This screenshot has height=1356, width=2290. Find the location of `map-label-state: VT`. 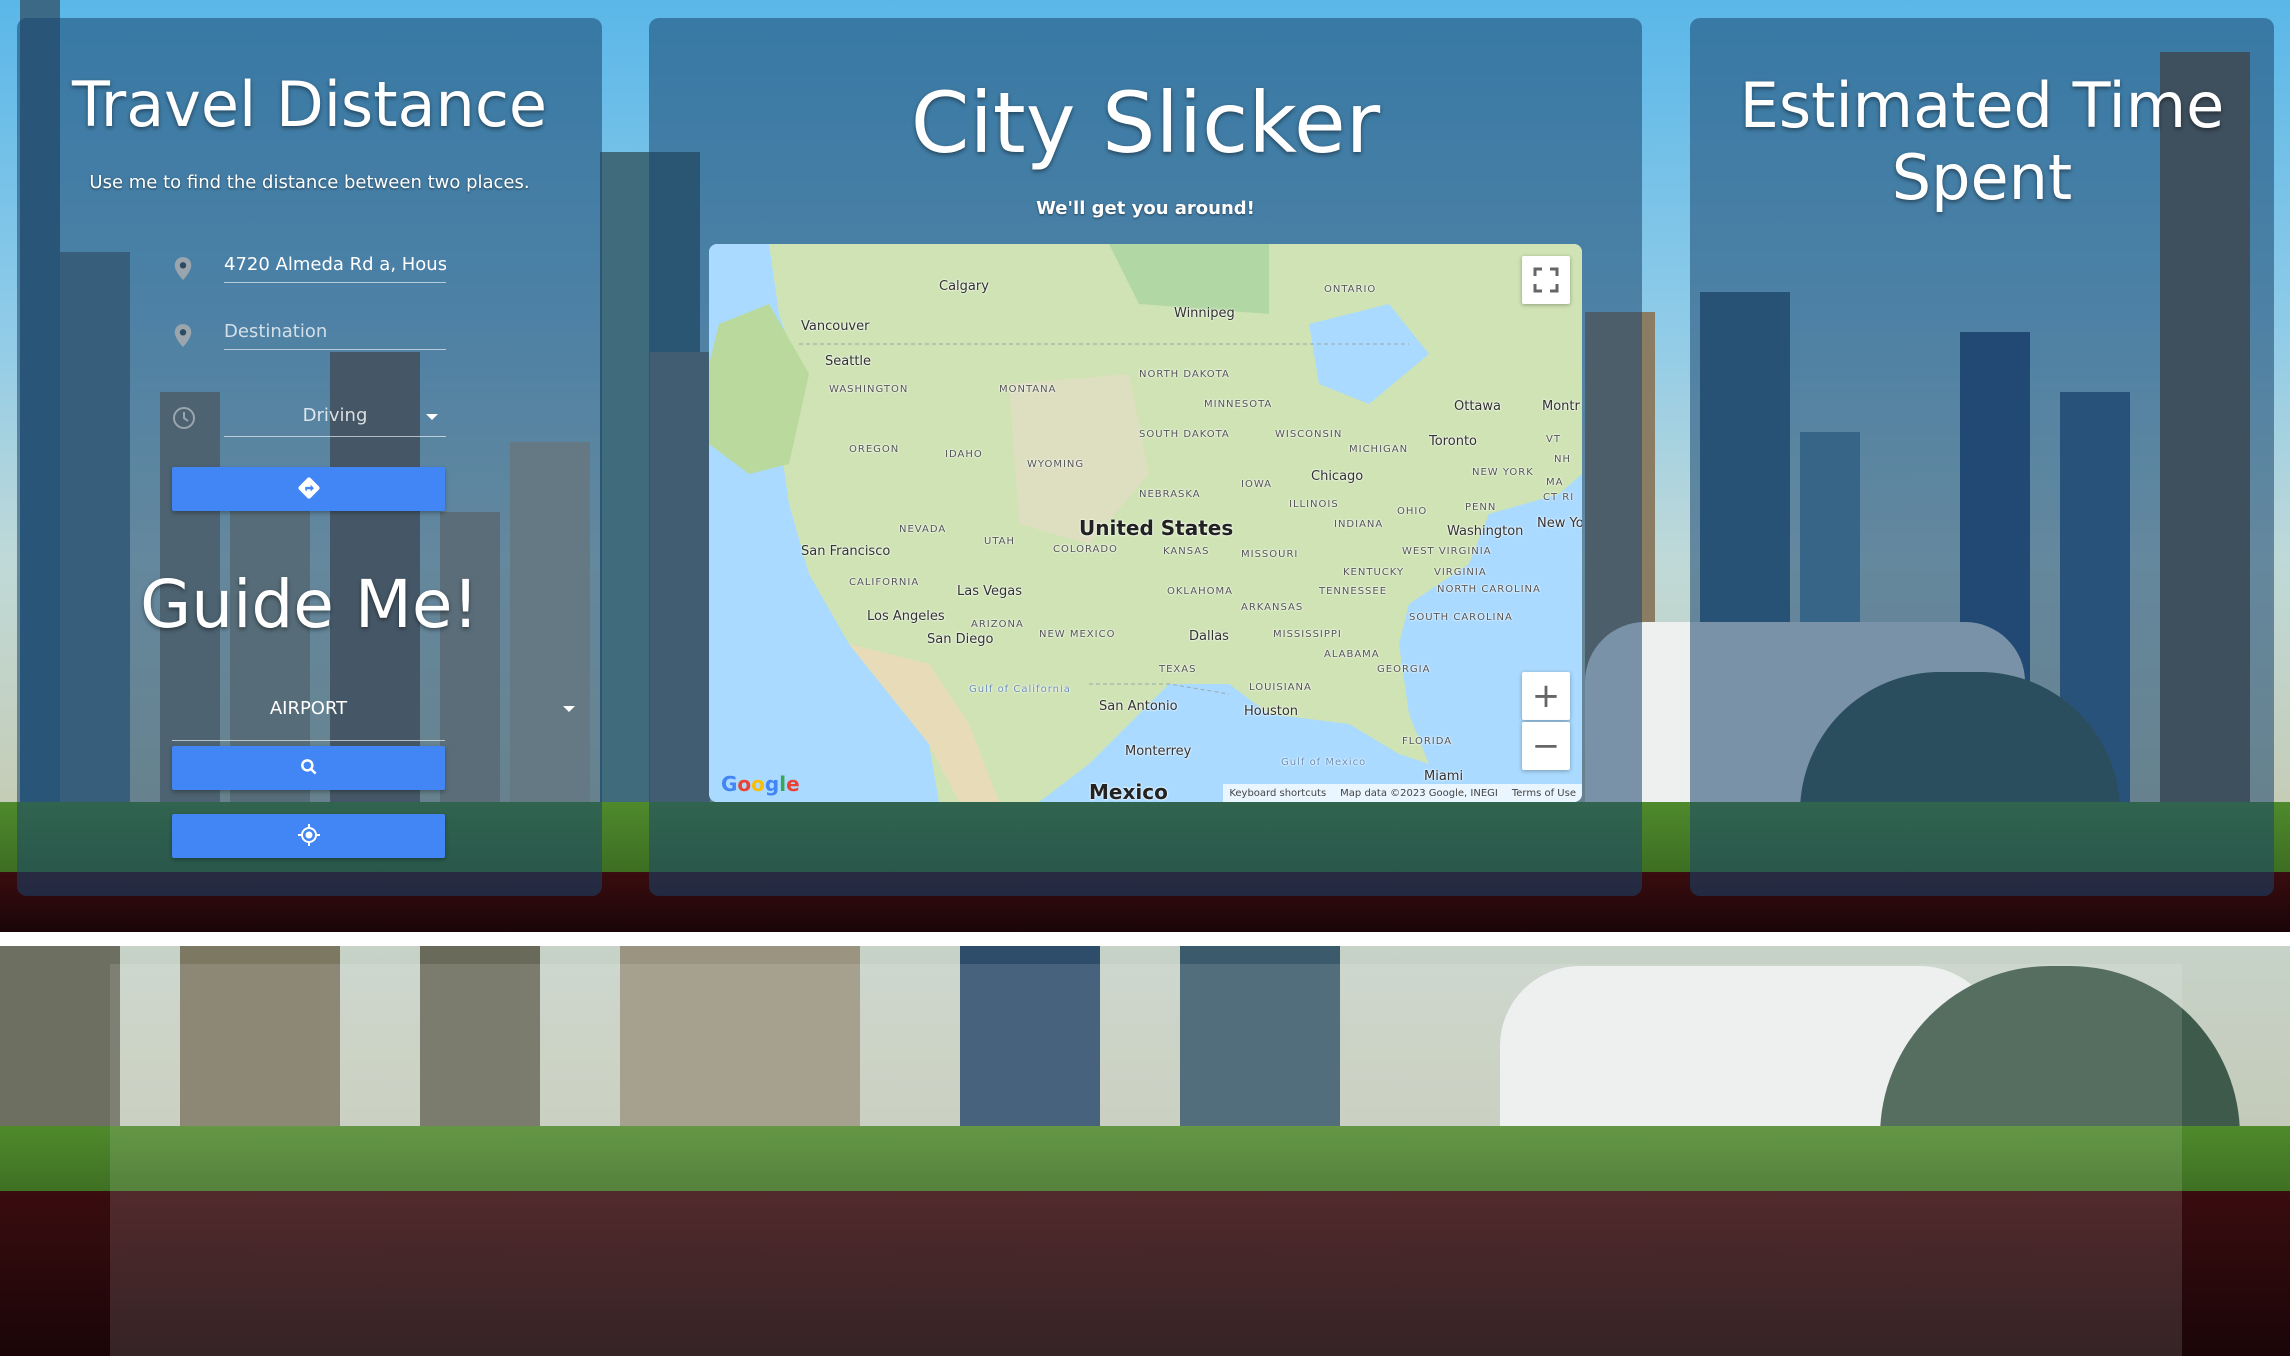

map-label-state: VT is located at coordinates (1553, 439).